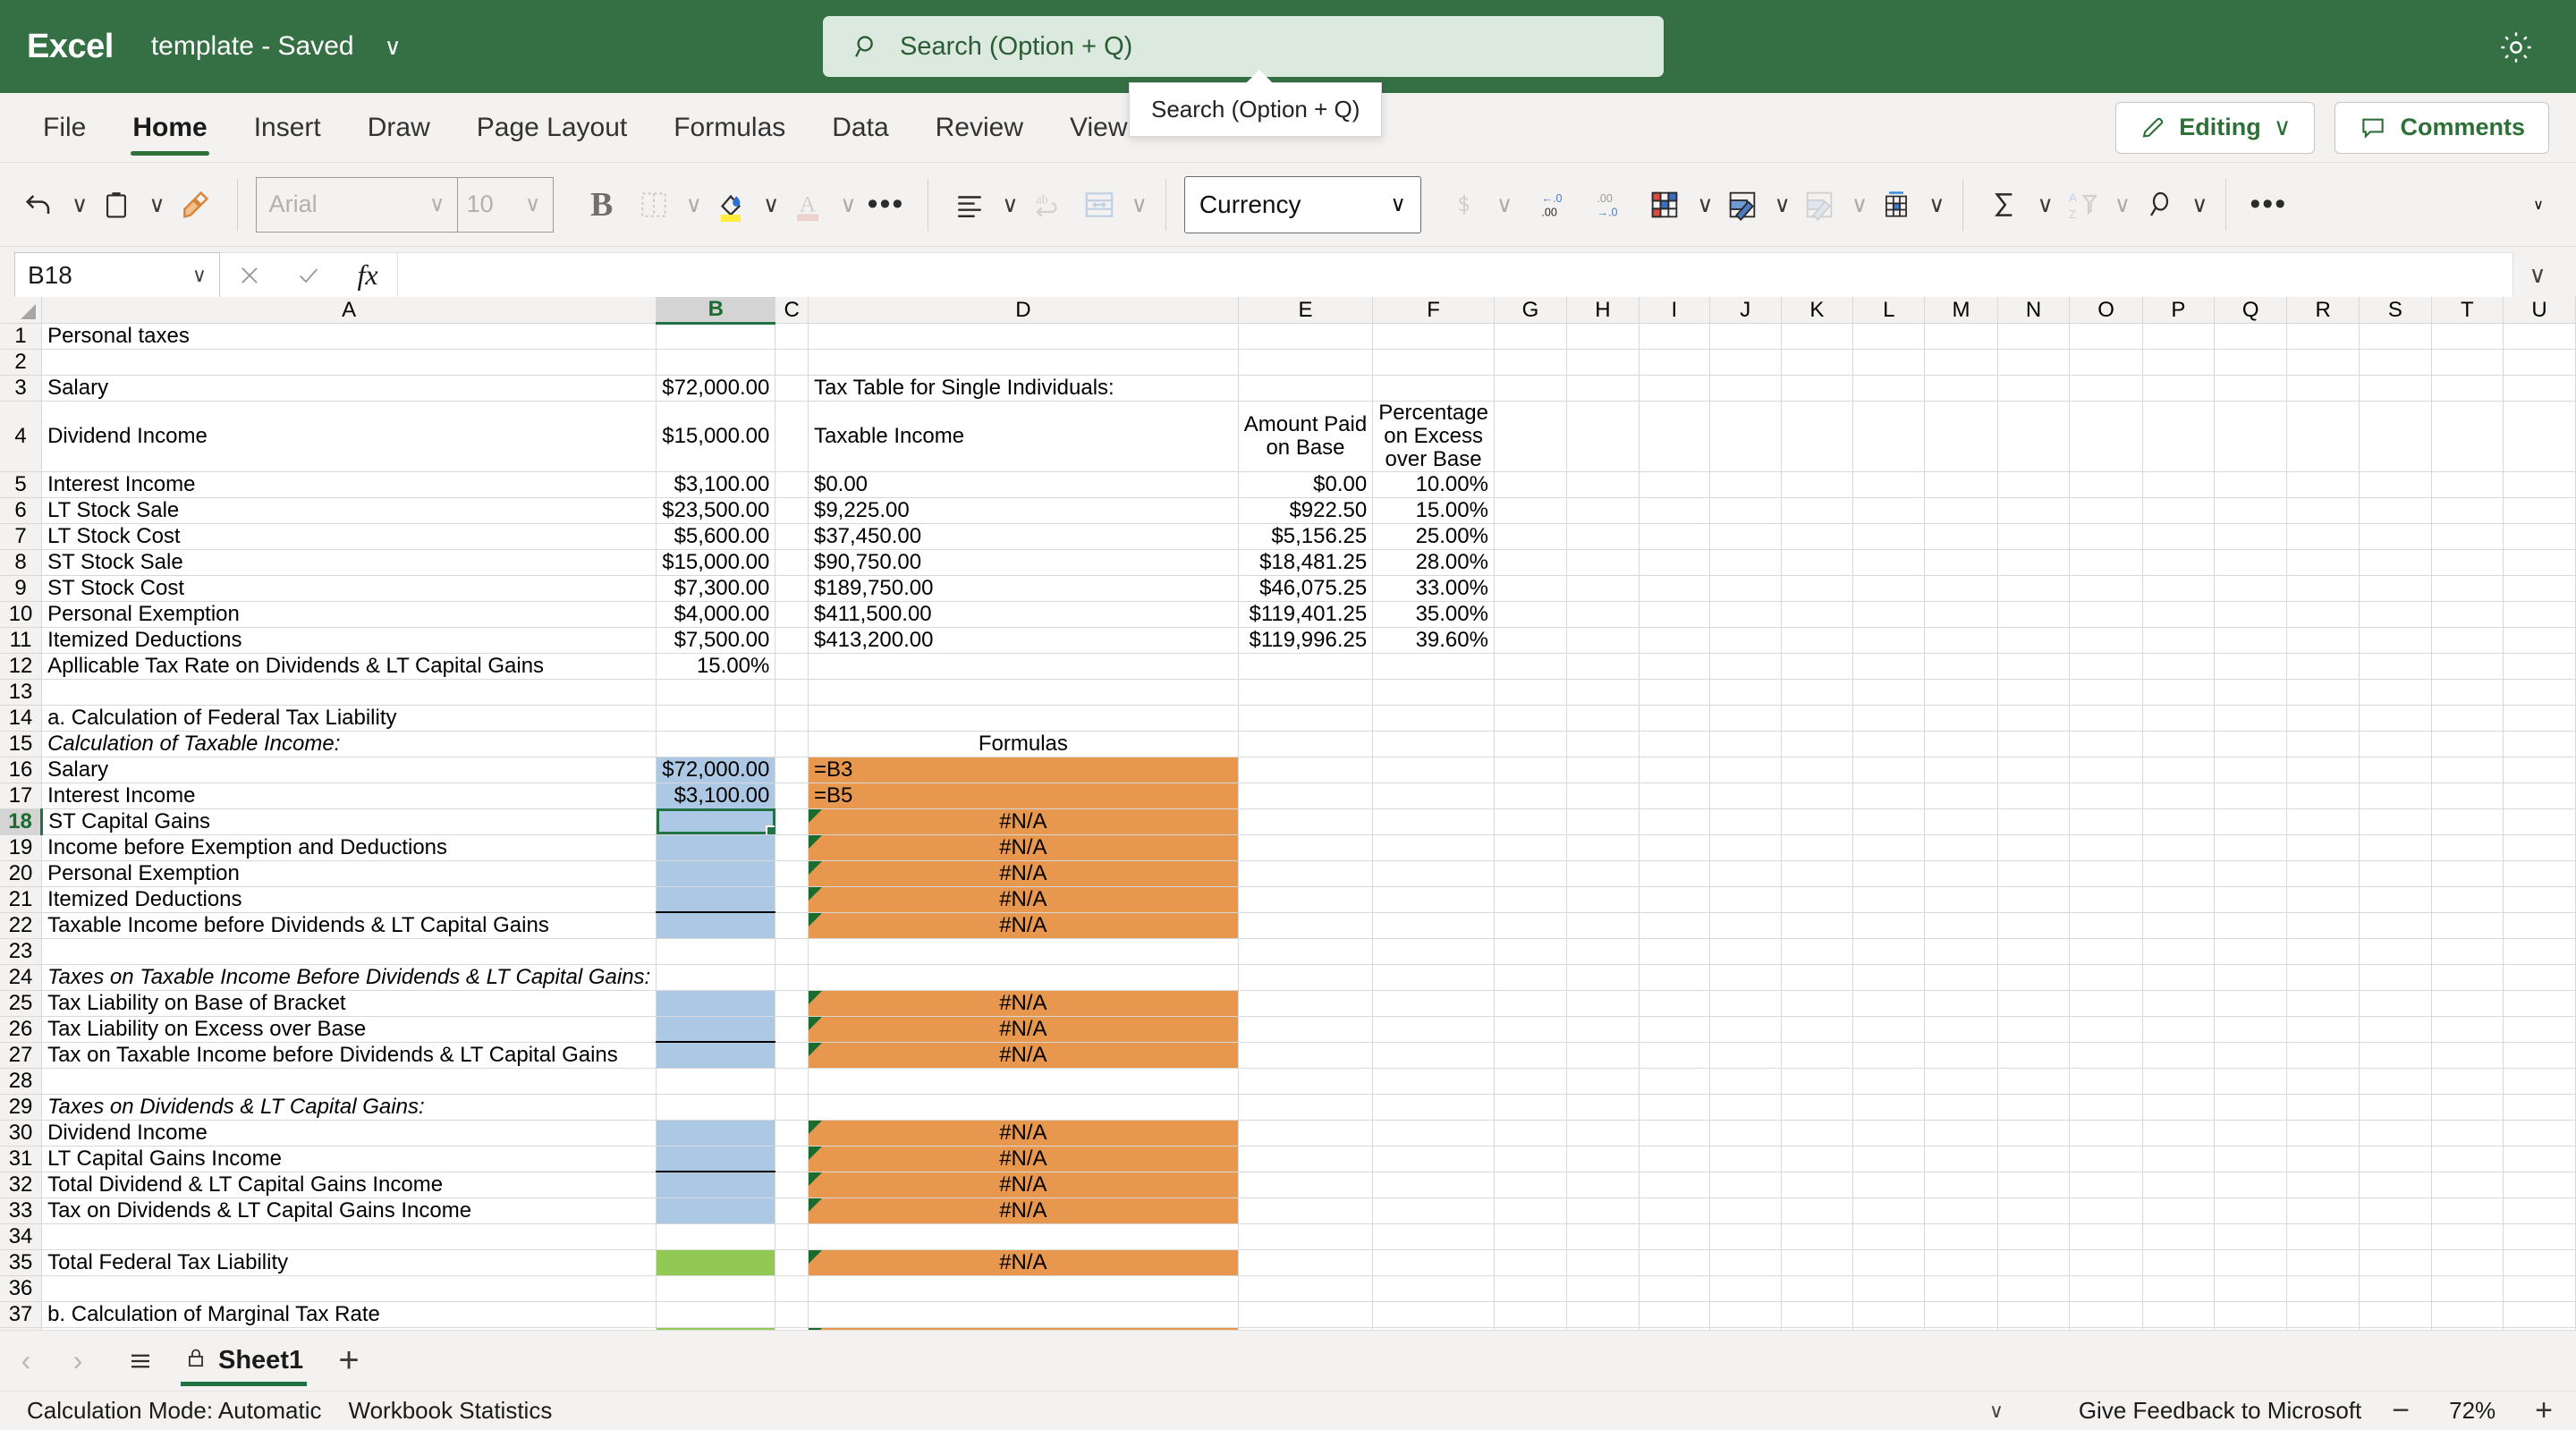 Image resolution: width=2576 pixels, height=1430 pixels. Describe the element at coordinates (2539, 1081) in the screenshot. I see `cell-U28` at that location.